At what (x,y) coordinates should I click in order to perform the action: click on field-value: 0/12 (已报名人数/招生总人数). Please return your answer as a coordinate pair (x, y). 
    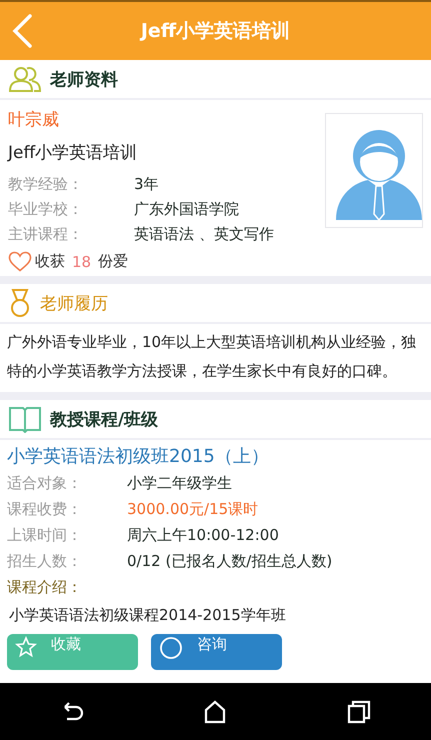
    Looking at the image, I should click on (229, 561).